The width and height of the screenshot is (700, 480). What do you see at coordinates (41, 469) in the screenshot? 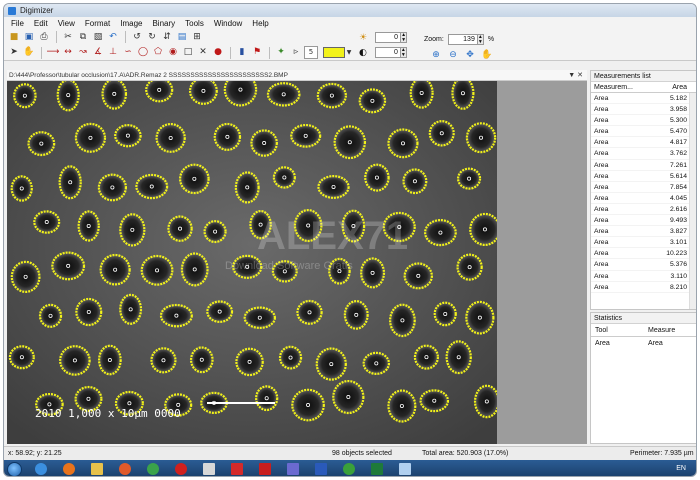
I see `taskbar-ie-icon` at bounding box center [41, 469].